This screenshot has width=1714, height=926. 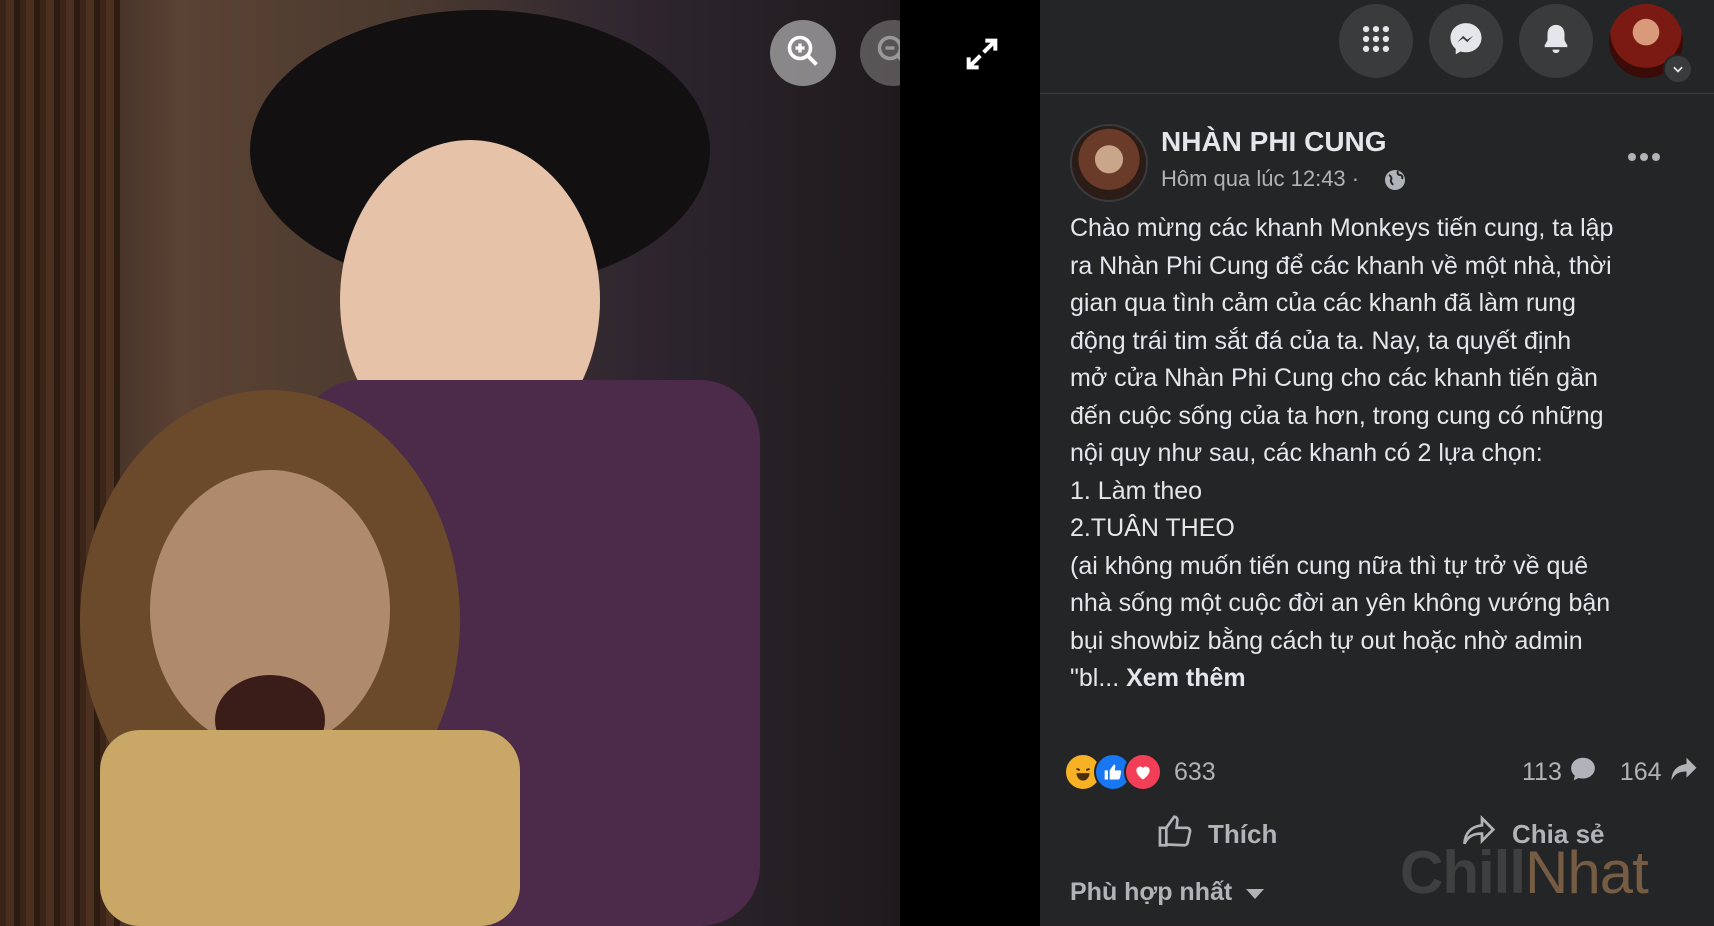 I want to click on caret-down-icon, so click(x=1255, y=892).